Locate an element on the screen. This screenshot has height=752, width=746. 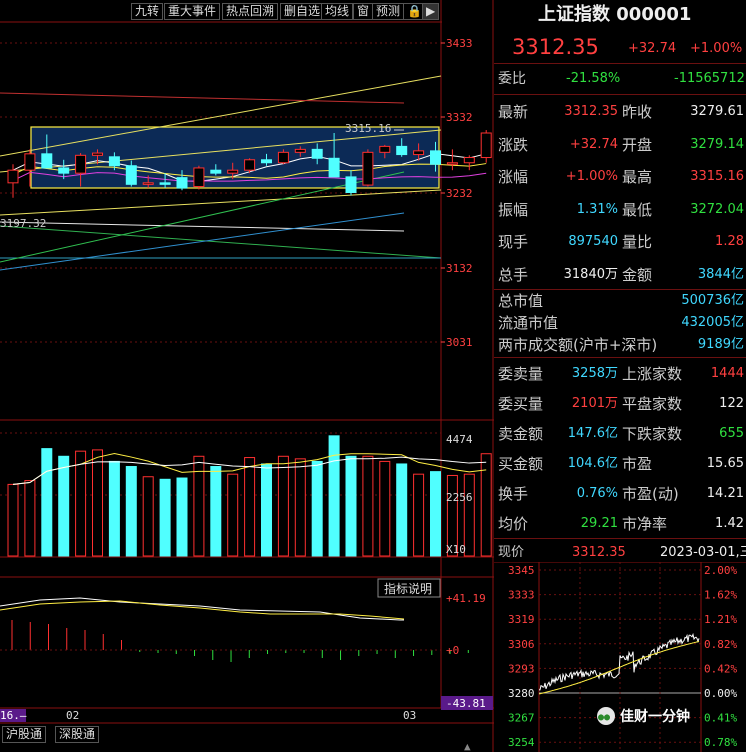
row-label: 最高 is located at coordinates (637, 177).